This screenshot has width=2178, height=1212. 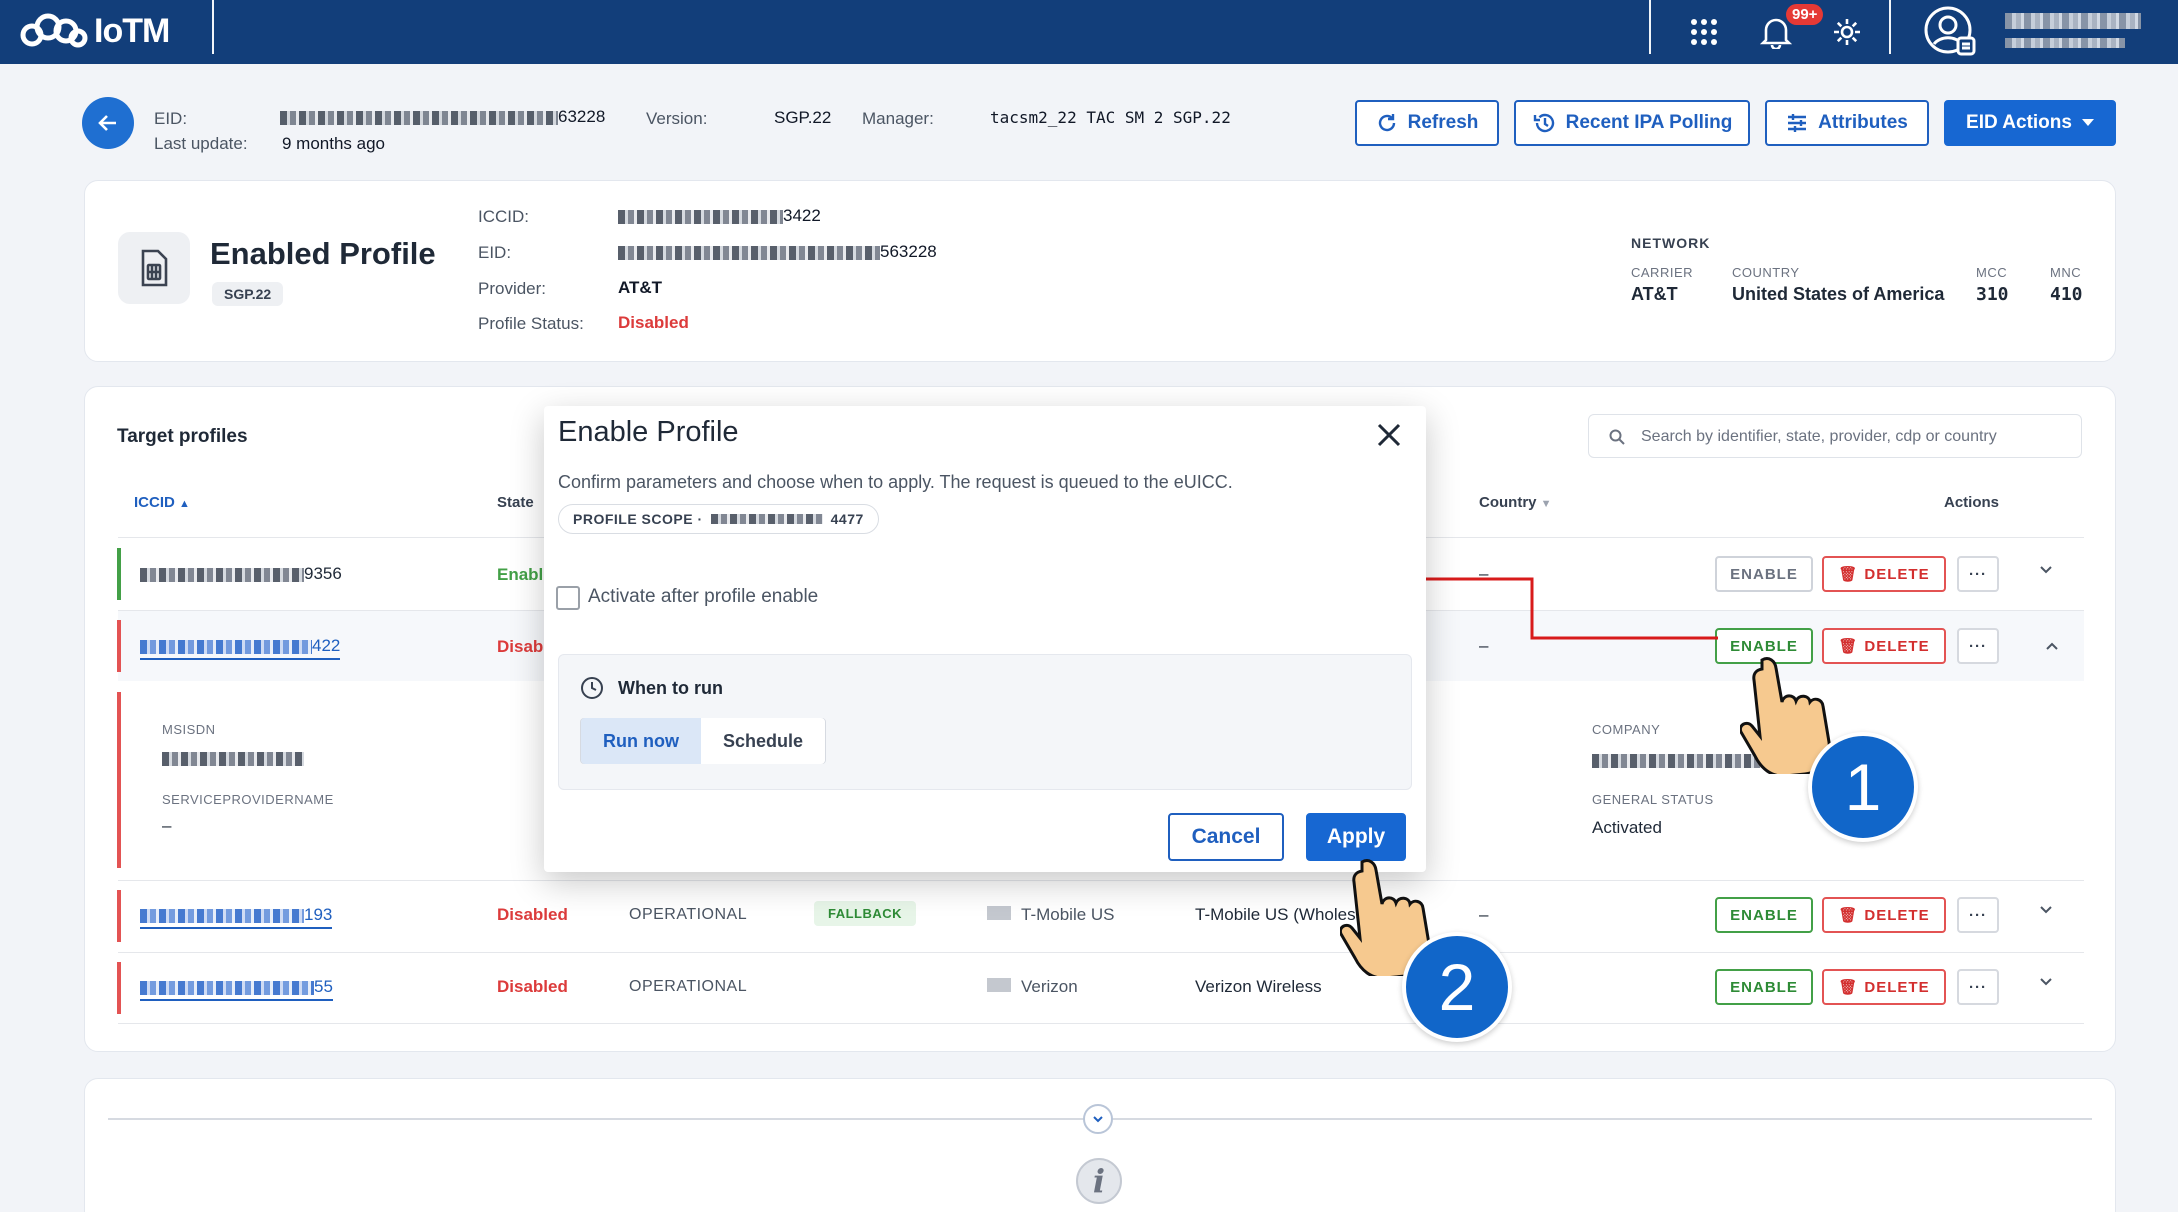 I want to click on when-to-run-title: When to run, so click(x=670, y=688).